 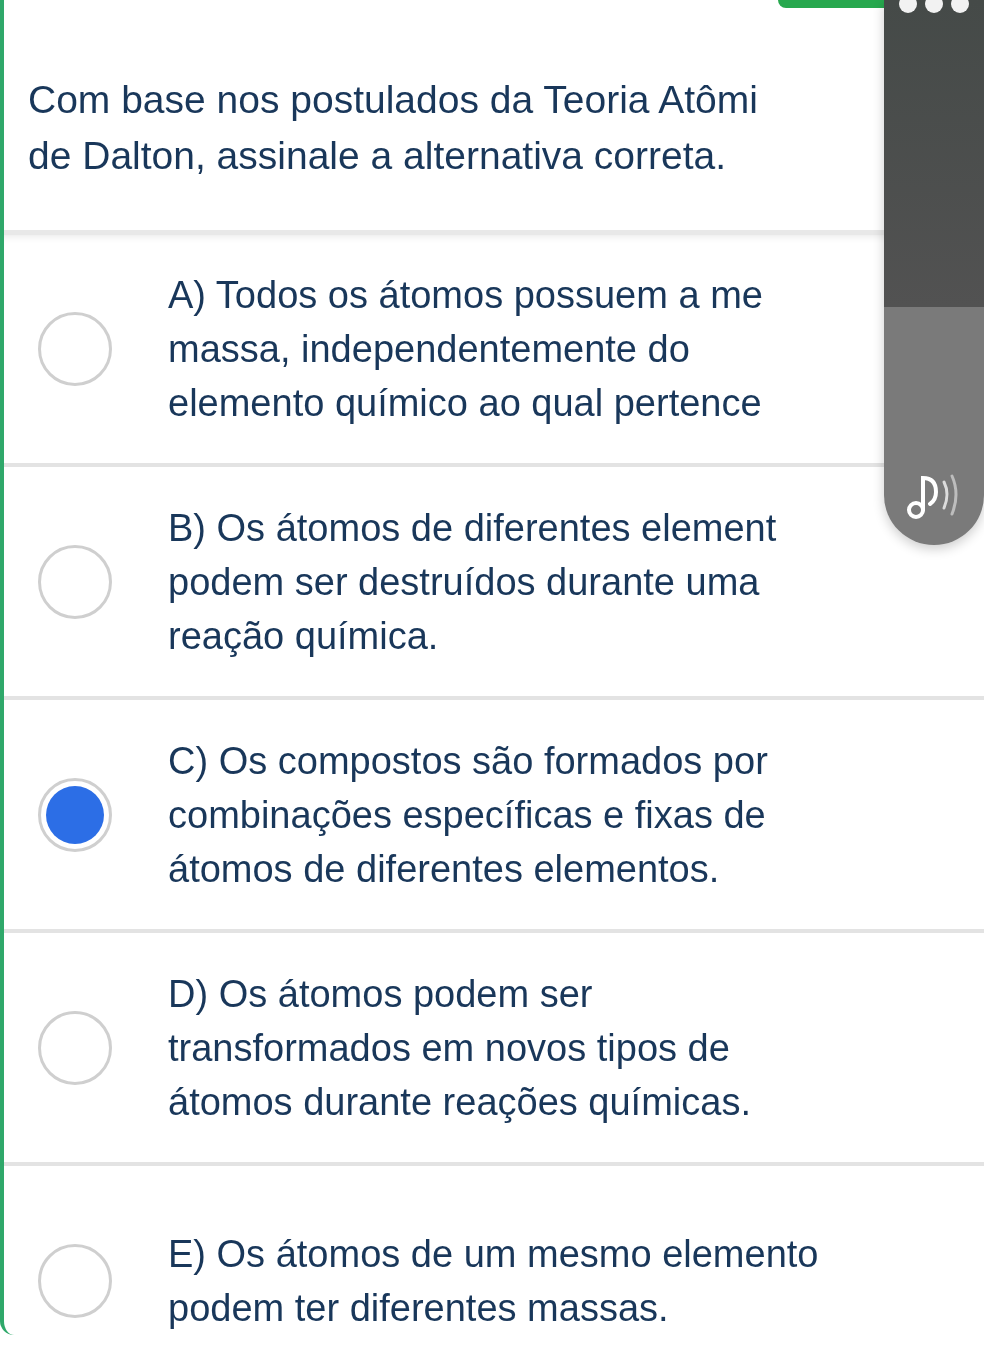 I want to click on option-text: B) Os átomos de diferentes element podem ser destruídos durante uma reação química., so click(x=472, y=582).